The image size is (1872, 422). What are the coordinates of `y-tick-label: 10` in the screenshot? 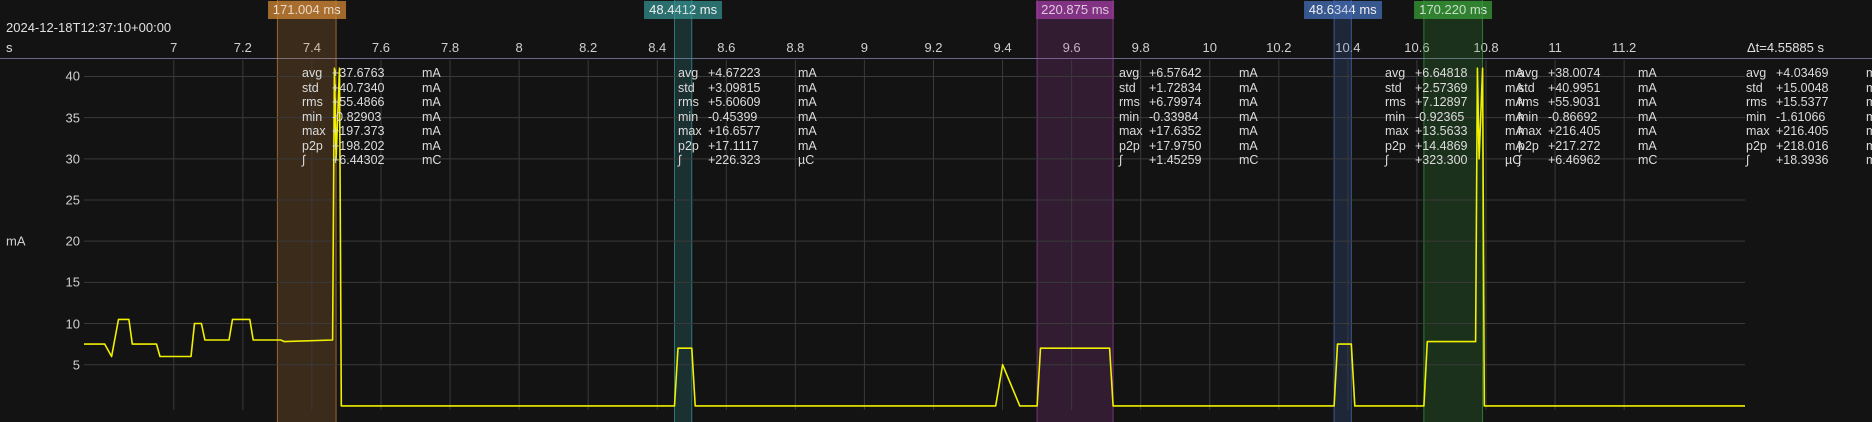 It's located at (72, 324).